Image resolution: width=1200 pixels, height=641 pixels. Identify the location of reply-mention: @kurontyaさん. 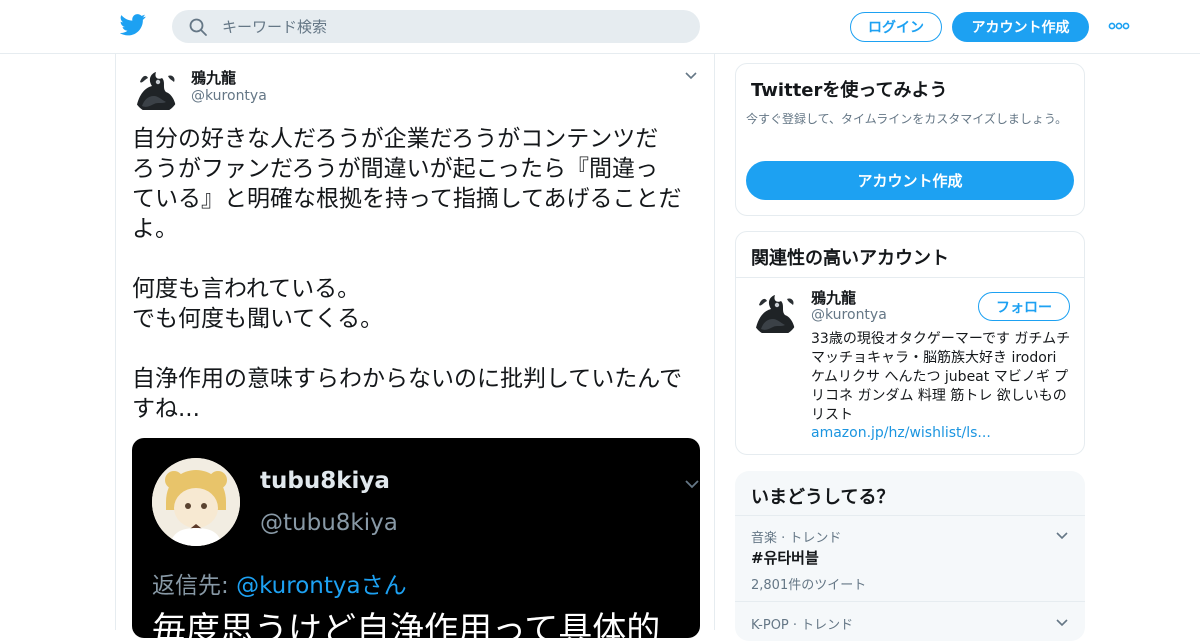
(321, 586).